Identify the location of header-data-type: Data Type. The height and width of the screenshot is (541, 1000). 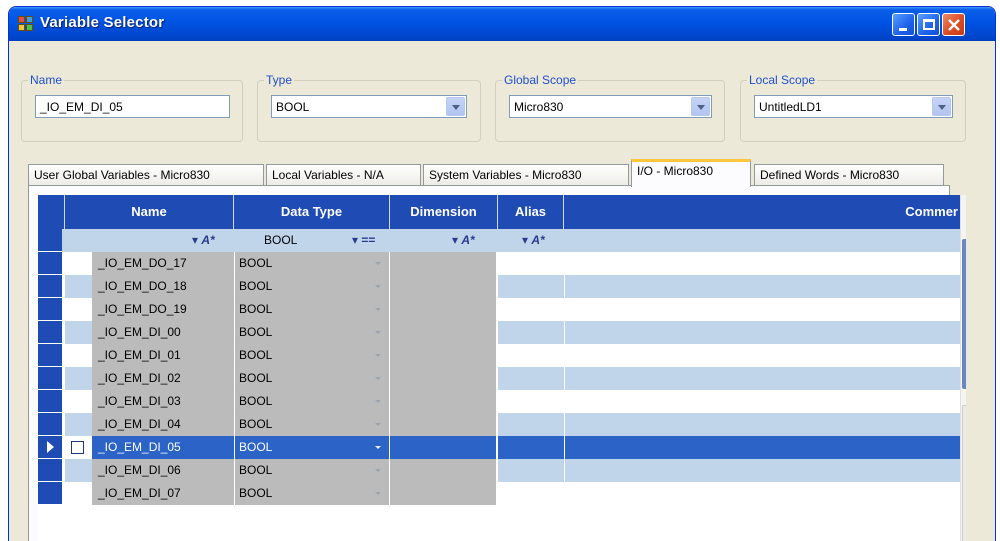
(312, 212).